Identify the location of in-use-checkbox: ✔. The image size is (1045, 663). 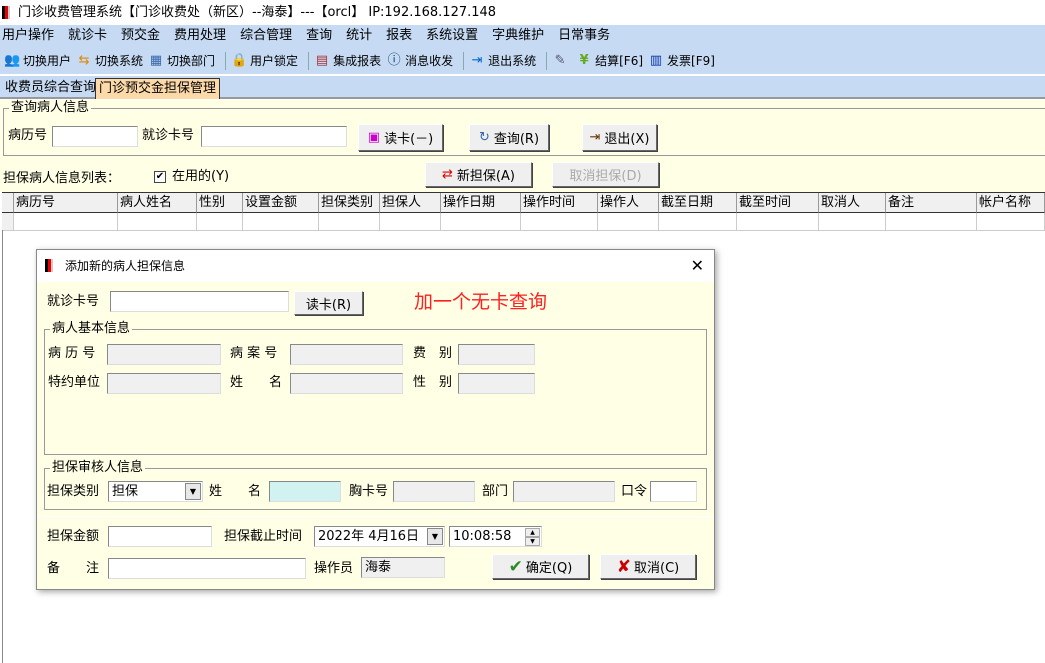
(160, 177).